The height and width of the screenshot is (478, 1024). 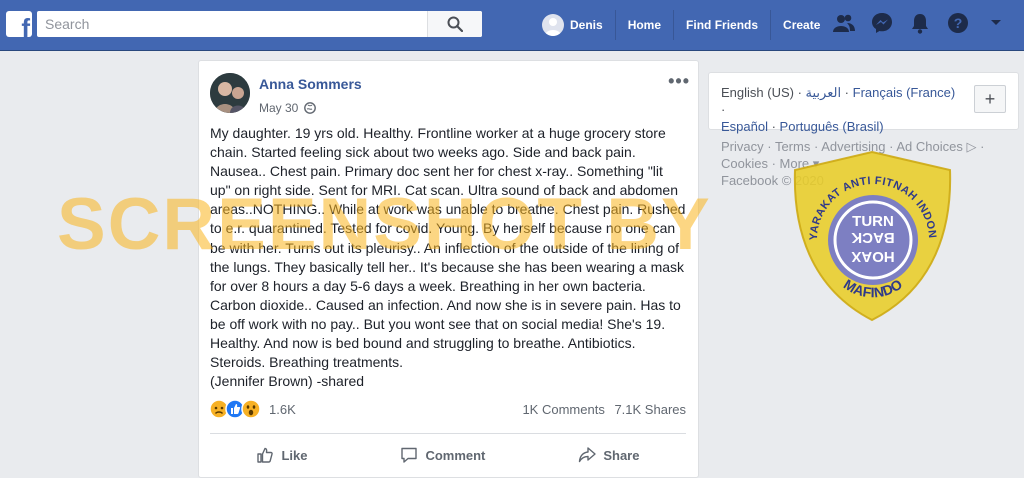 I want to click on shares-count-link: 7.1K Shares, so click(x=650, y=409).